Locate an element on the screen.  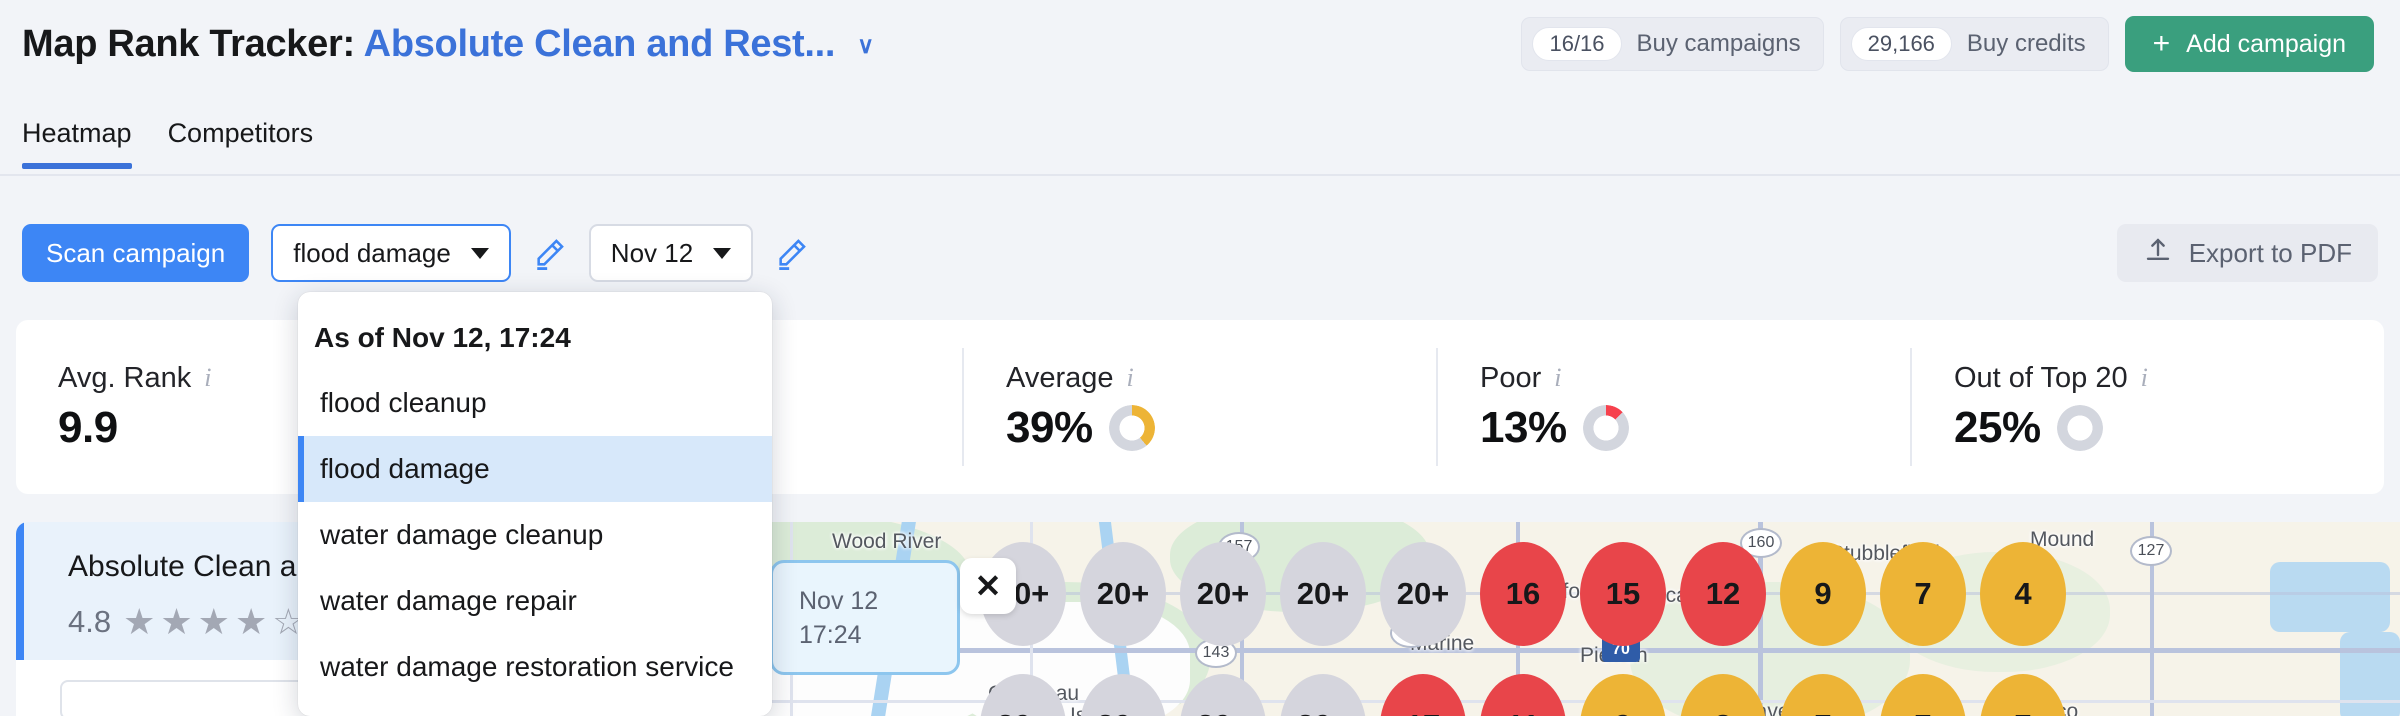
campaigns-count-badge: 16/16 is located at coordinates (1577, 44).